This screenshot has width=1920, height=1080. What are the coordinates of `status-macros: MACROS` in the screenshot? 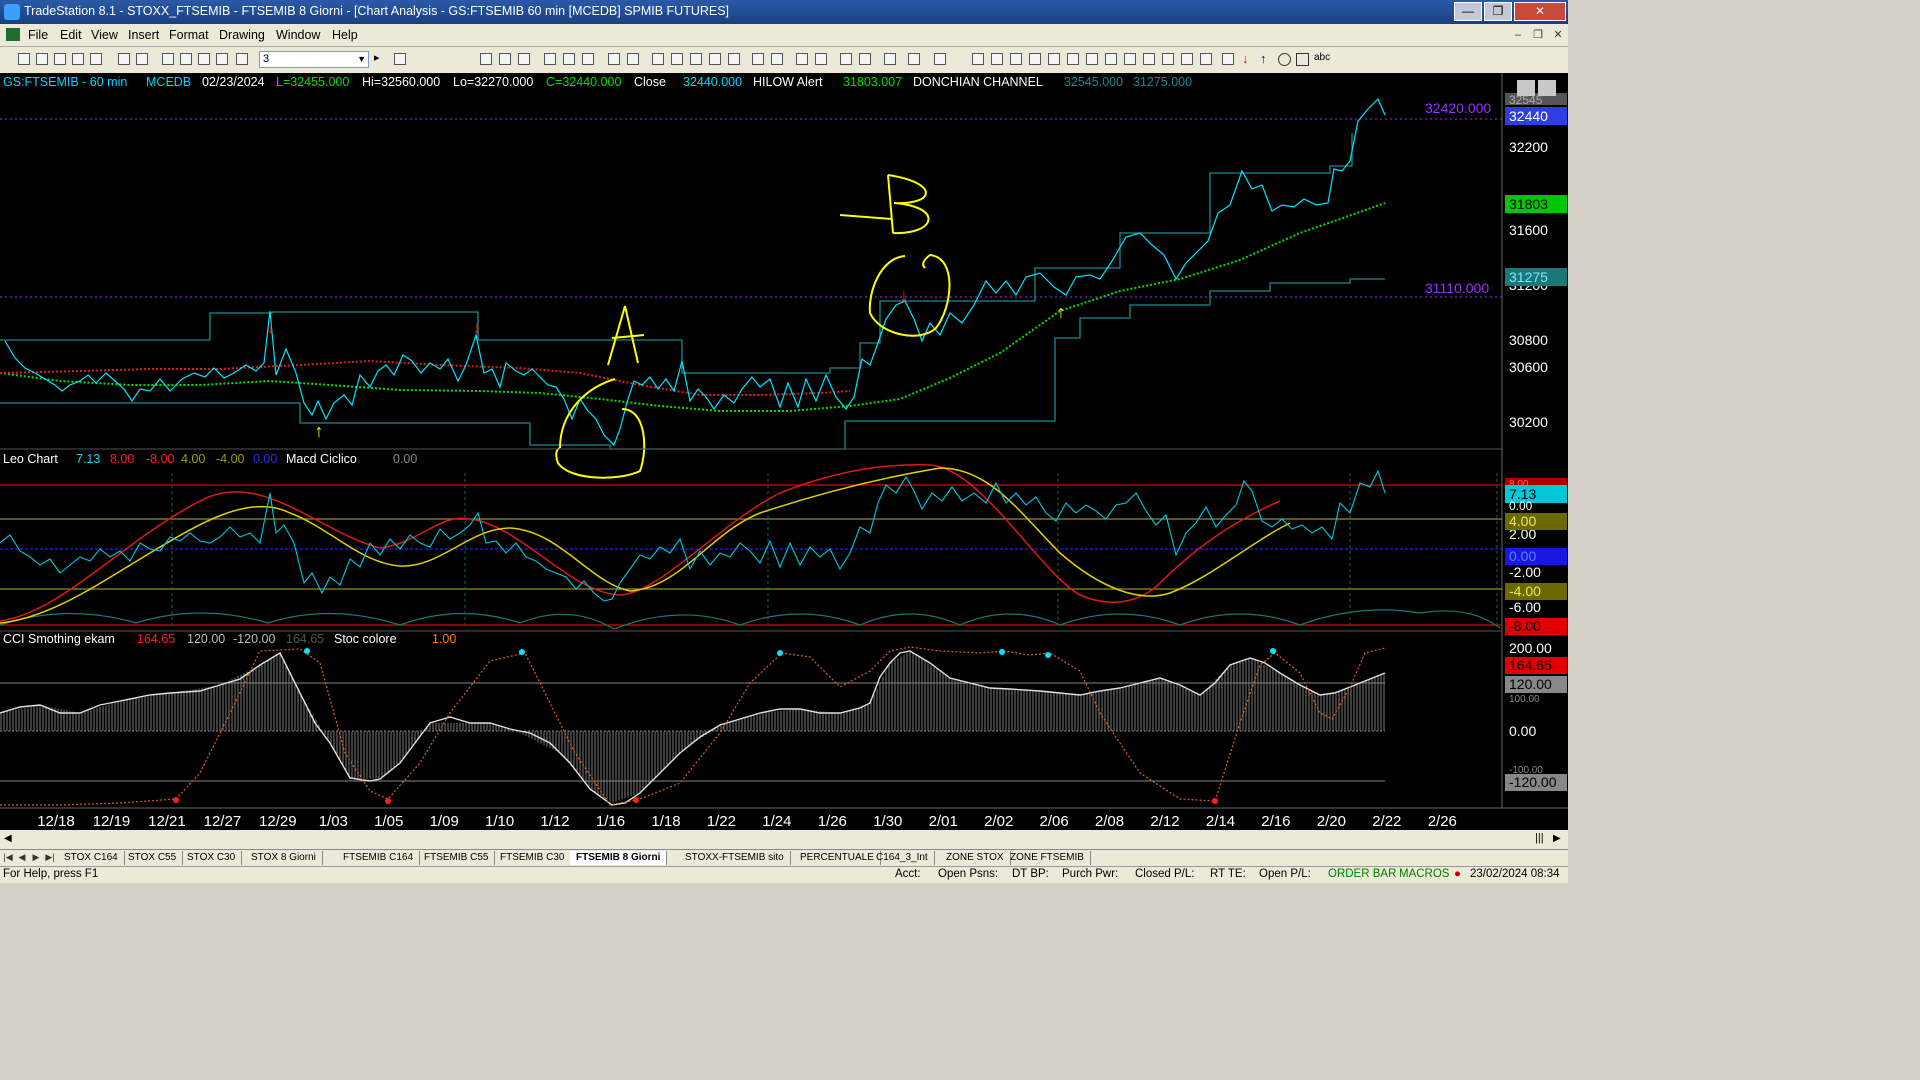 It's located at (1424, 874).